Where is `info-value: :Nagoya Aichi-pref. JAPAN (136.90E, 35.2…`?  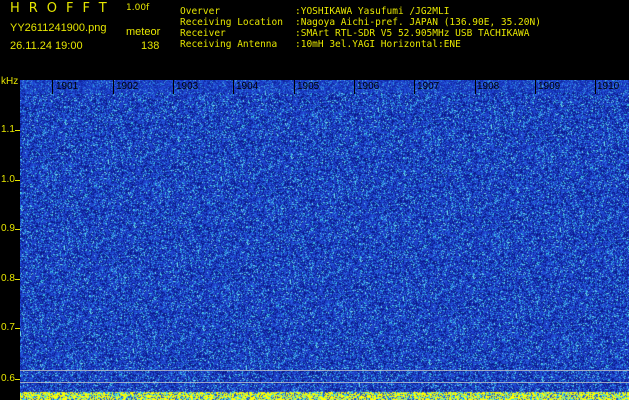
info-value: :Nagoya Aichi-pref. JAPAN (136.90E, 35.2… is located at coordinates (418, 22).